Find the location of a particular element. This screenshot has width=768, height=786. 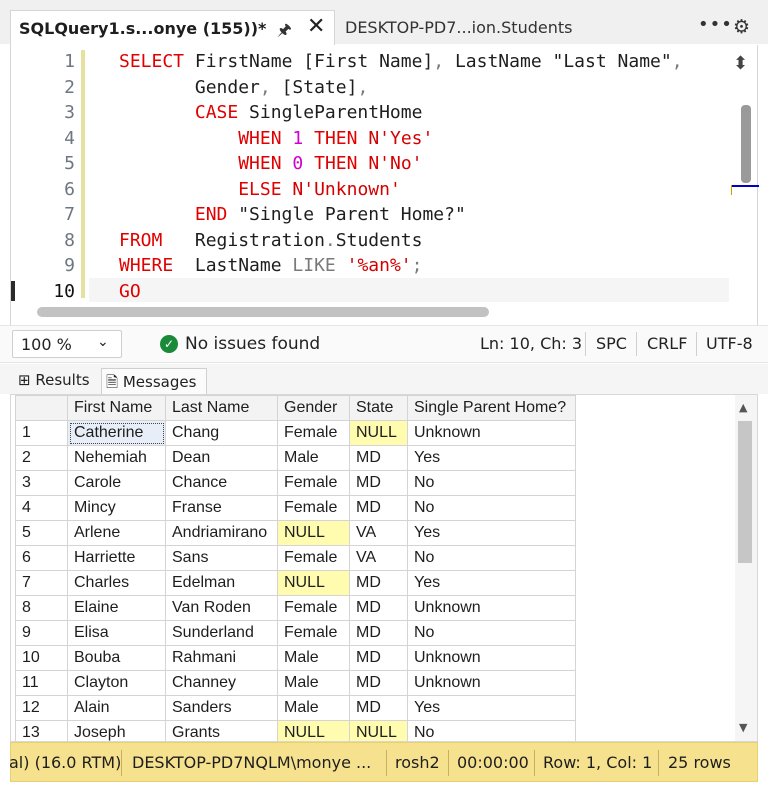

table-row: 5 Arlene Andriamirano NULL VA Yes is located at coordinates (295, 533).